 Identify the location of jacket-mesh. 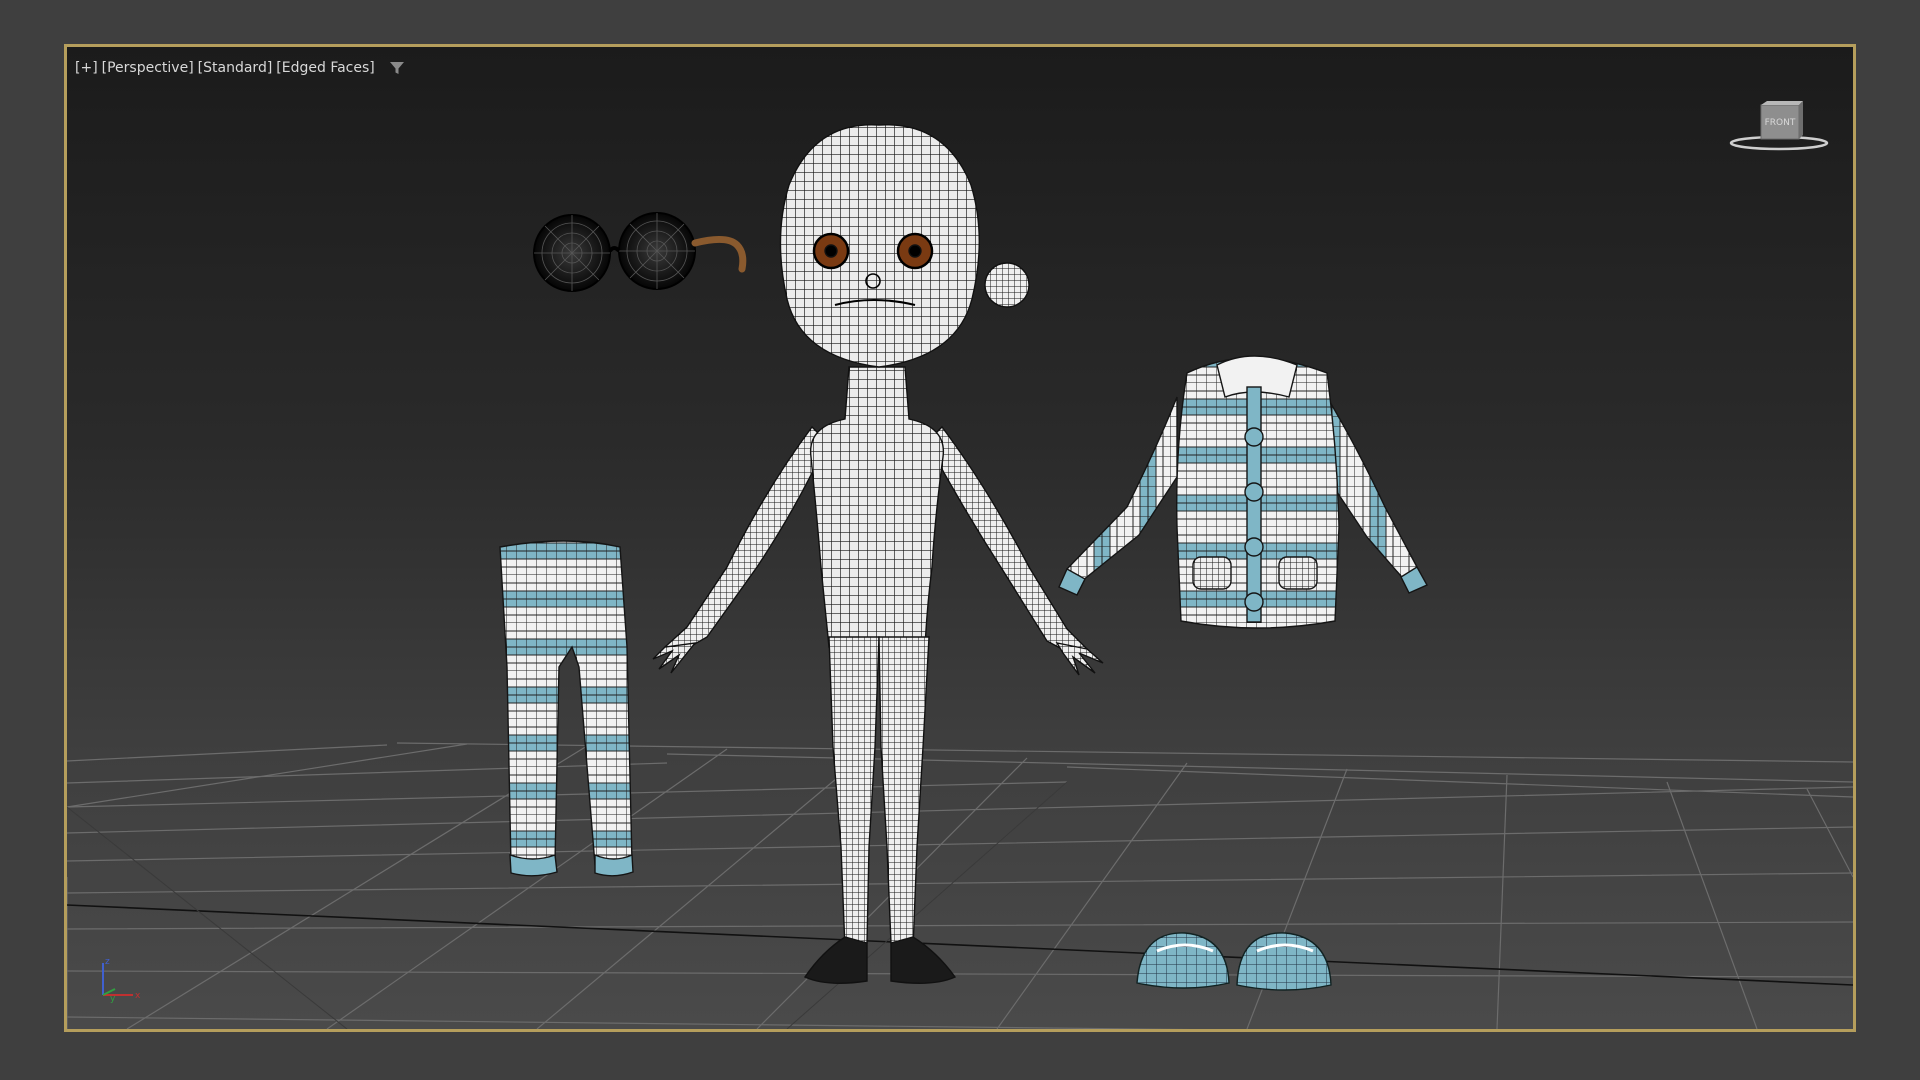
(1243, 492).